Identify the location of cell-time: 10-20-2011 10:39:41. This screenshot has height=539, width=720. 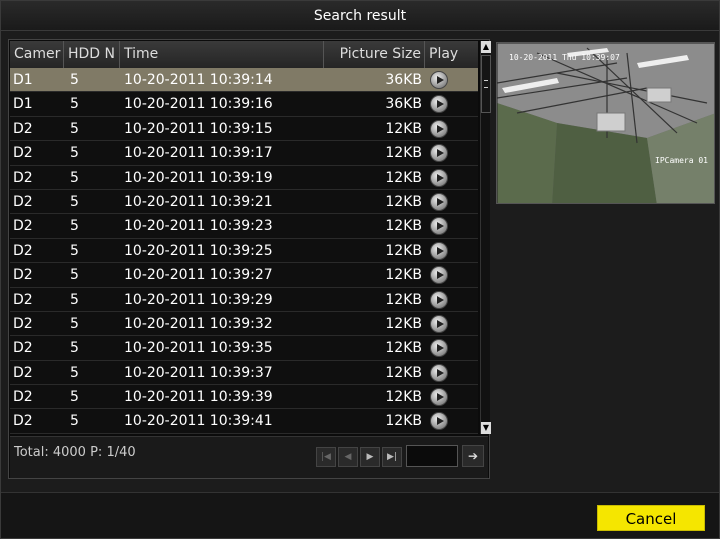
(198, 421).